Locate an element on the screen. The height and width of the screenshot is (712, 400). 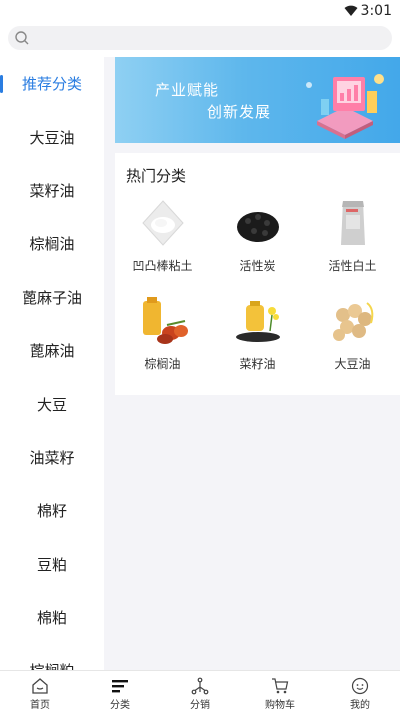
sidebar-item-label: 豆粕 is located at coordinates (51, 564).